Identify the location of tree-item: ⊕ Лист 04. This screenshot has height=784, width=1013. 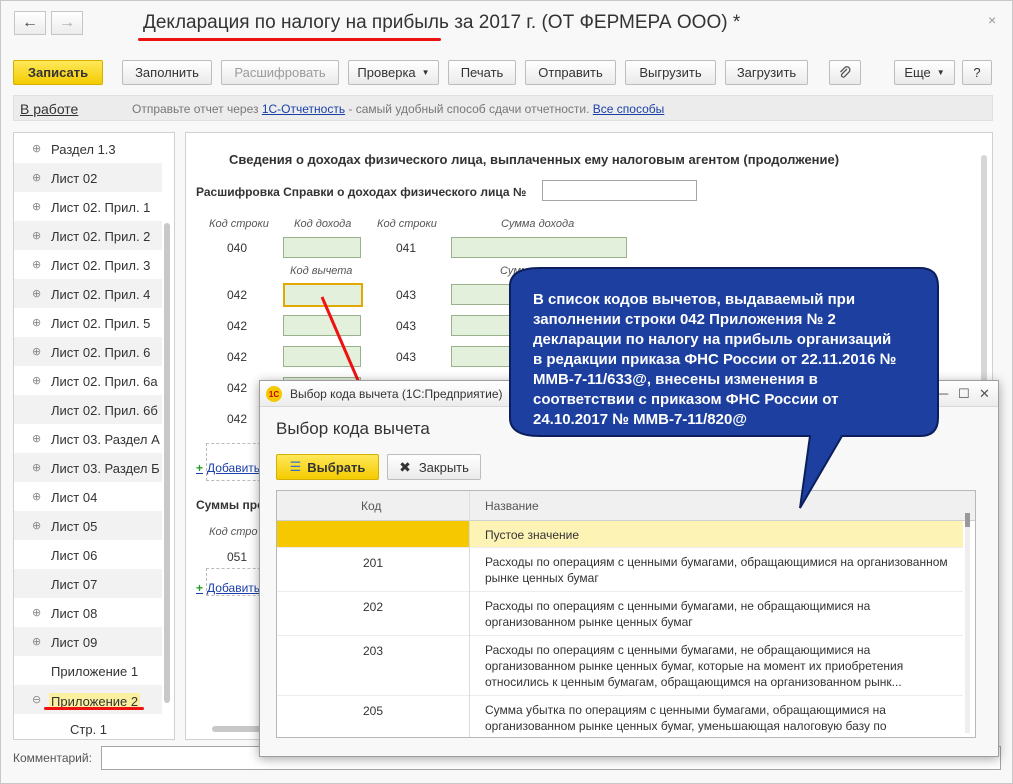
(88, 496).